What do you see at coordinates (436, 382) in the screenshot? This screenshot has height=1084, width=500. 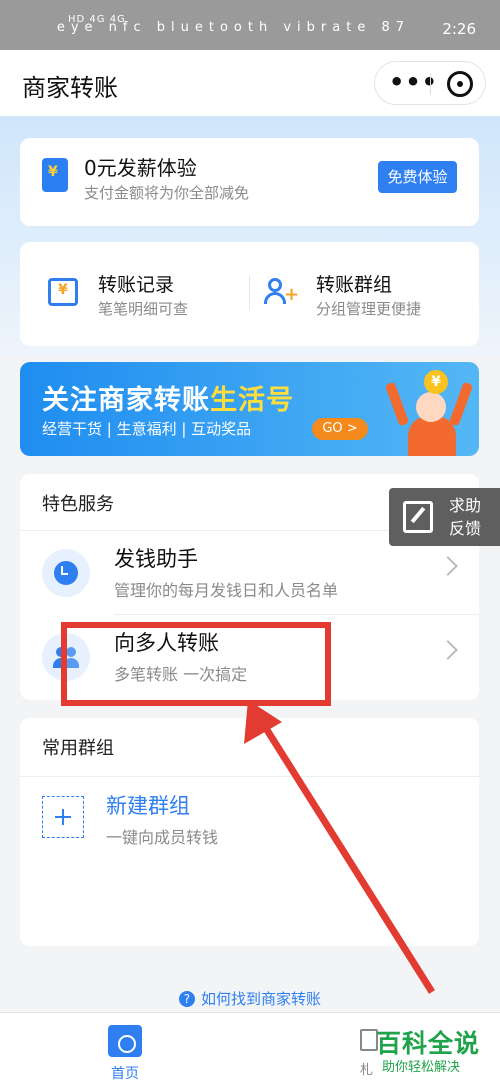 I see `coin-icon: ¥` at bounding box center [436, 382].